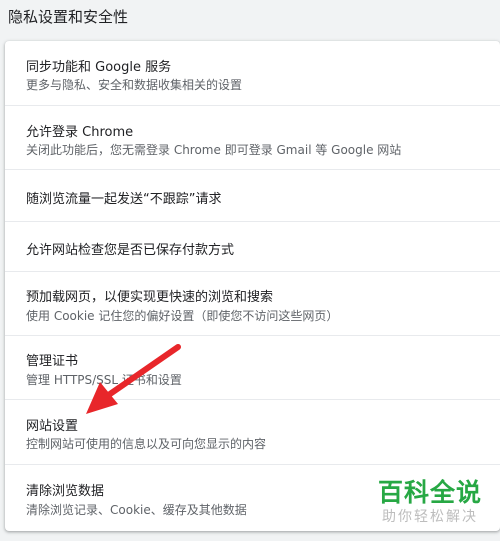 Image resolution: width=500 pixels, height=541 pixels. What do you see at coordinates (65, 491) in the screenshot?
I see `setting-label: 清除浏览数据` at bounding box center [65, 491].